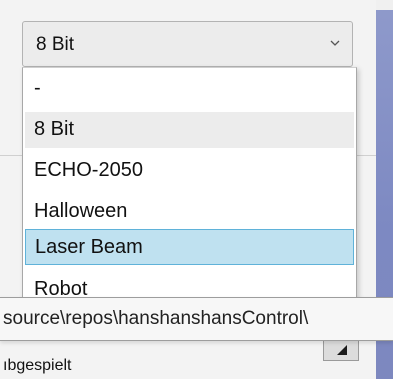 The image size is (393, 379). I want to click on path-tooltip: source\repos\hanshanshansControl\, so click(196, 319).